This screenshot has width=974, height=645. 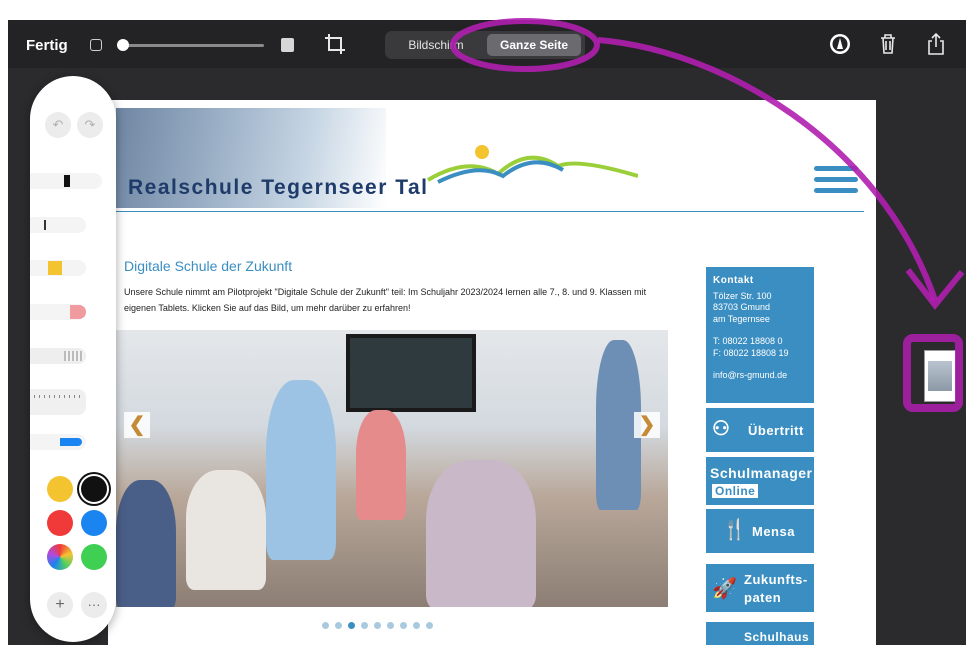 I want to click on manager-online-label: Online, so click(x=735, y=491).